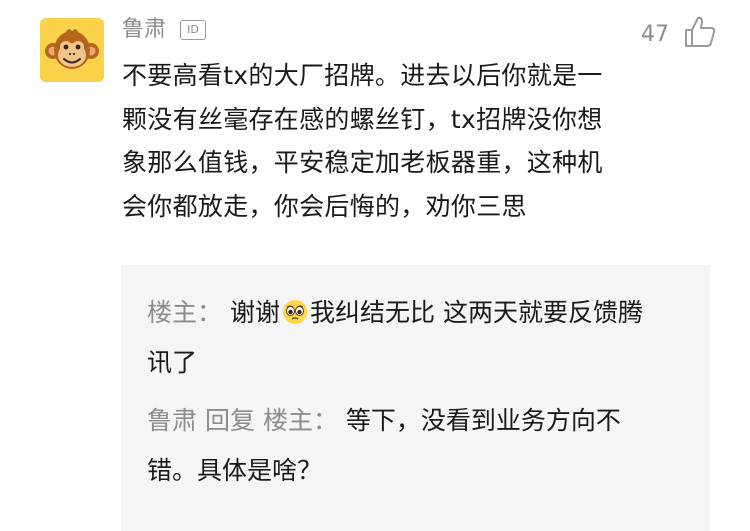 The height and width of the screenshot is (531, 750). Describe the element at coordinates (144, 30) in the screenshot. I see `comment-author: 鲁肃` at that location.